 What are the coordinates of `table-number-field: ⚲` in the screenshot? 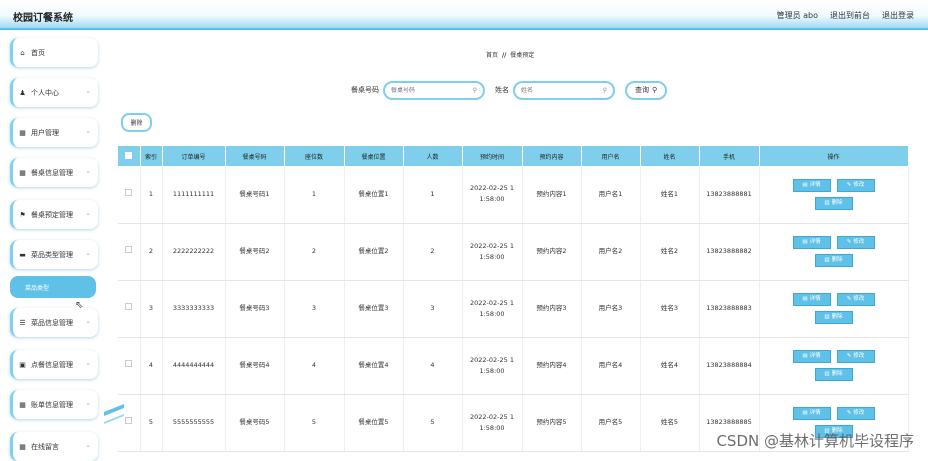 It's located at (434, 90).